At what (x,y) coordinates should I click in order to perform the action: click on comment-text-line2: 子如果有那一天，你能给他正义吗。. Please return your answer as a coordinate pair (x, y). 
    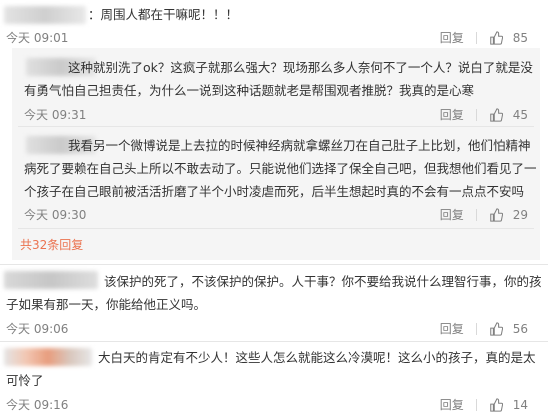
    Looking at the image, I should click on (106, 304).